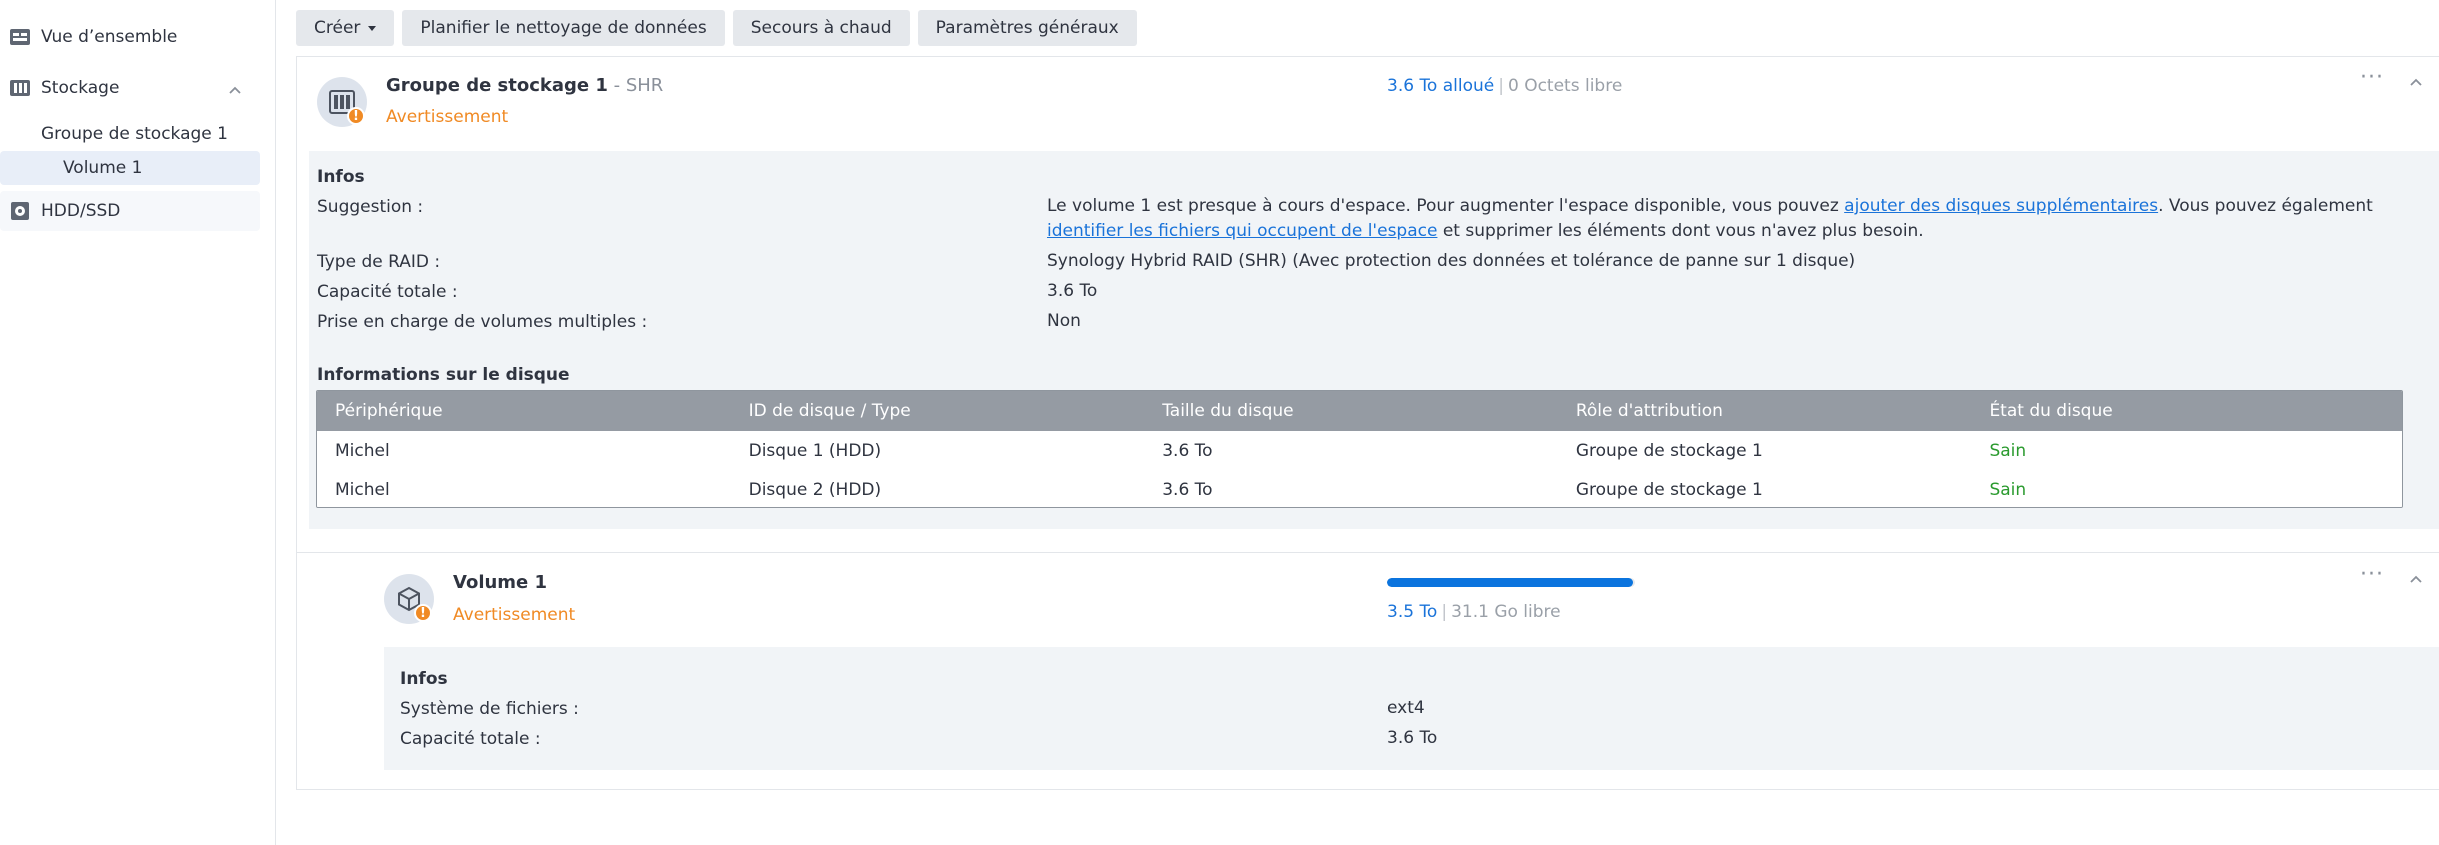 The height and width of the screenshot is (845, 2439). I want to click on sidebar-item-label: Volume 1, so click(103, 168).